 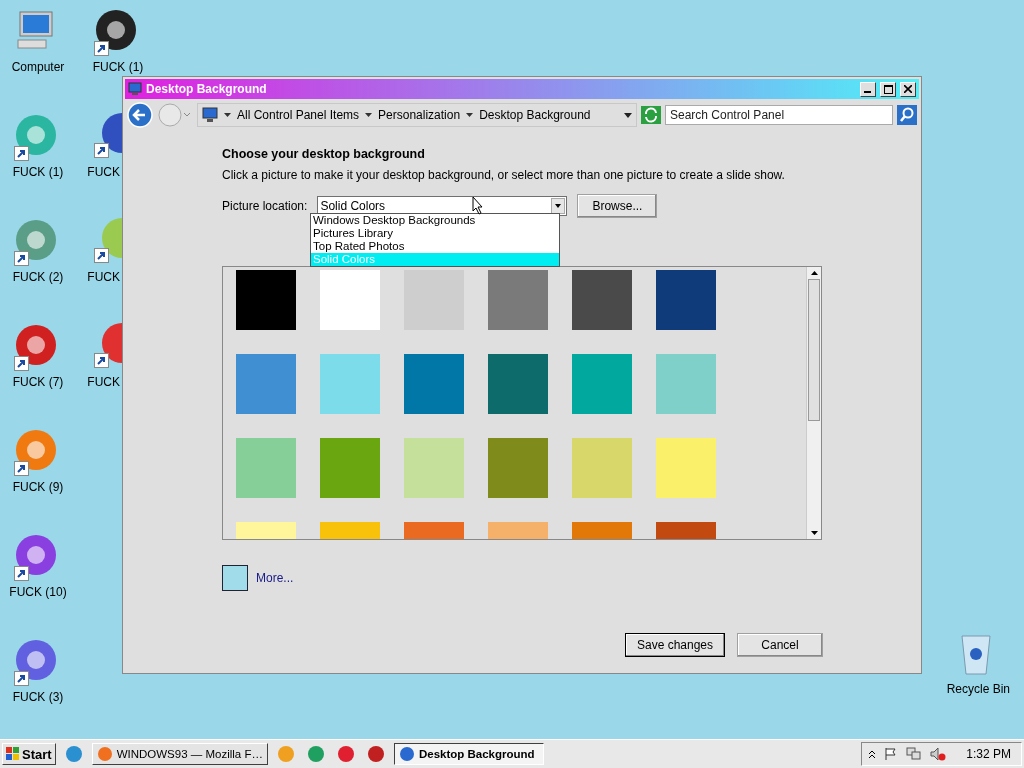 I want to click on breadcrumb-item: All Control Panel Items, so click(x=298, y=115).